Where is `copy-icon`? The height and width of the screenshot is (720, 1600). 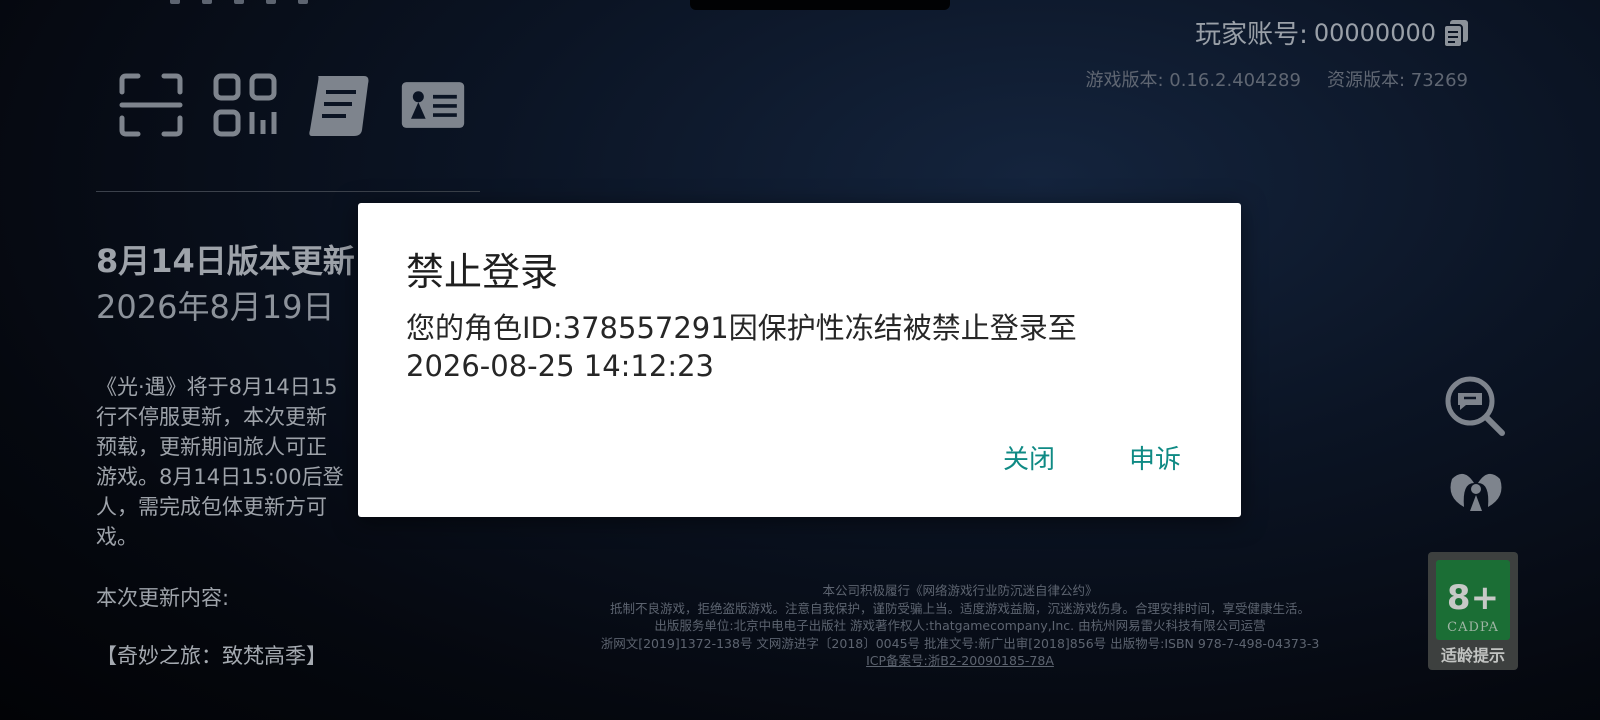 copy-icon is located at coordinates (1456, 33).